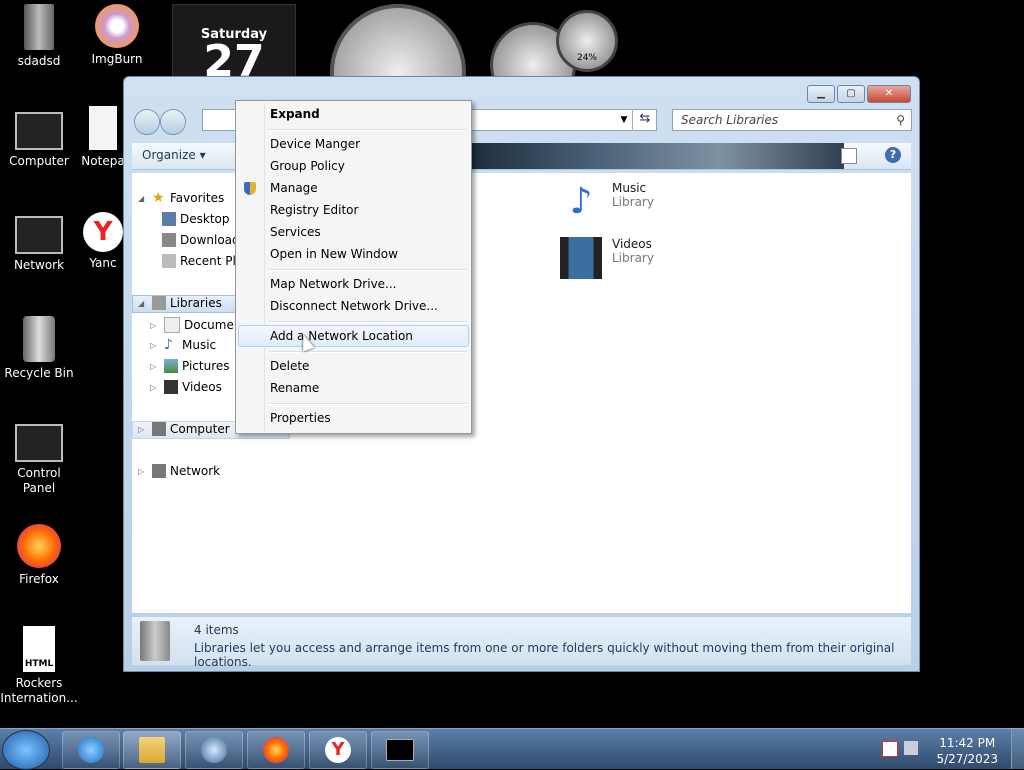 Image resolution: width=1024 pixels, height=770 pixels. Describe the element at coordinates (368, 254) in the screenshot. I see `menu-item-open-new-window: Open in New Window` at that location.